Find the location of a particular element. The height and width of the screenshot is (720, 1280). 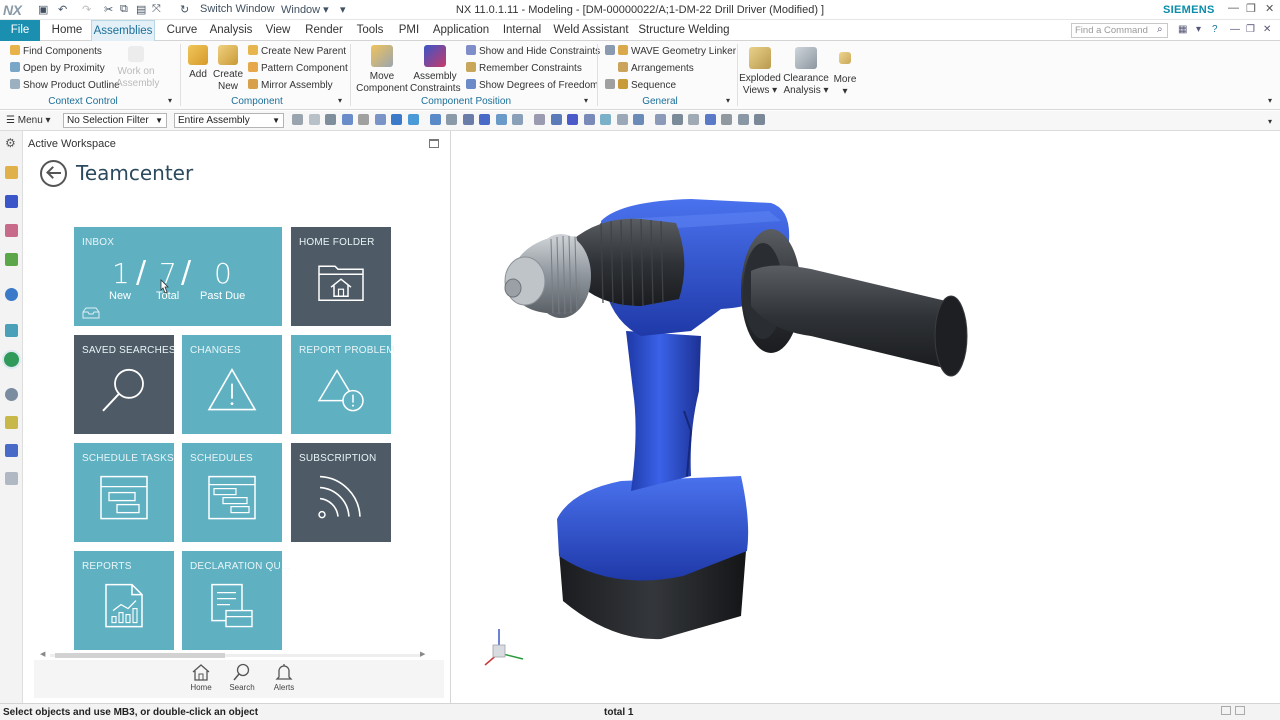

component-more-icon: ▾ is located at coordinates (340, 100).